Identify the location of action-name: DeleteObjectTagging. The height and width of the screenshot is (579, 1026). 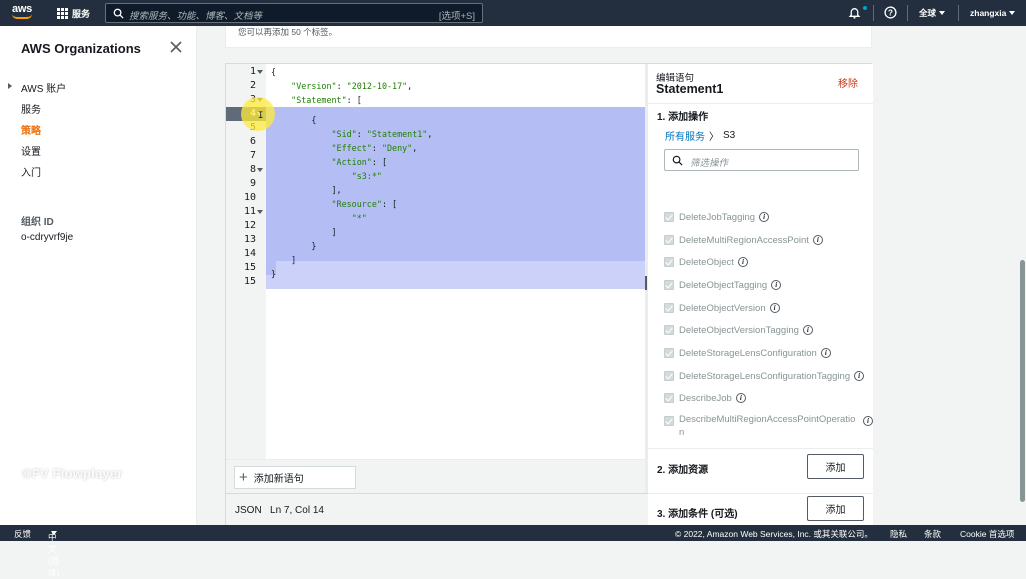
(723, 285).